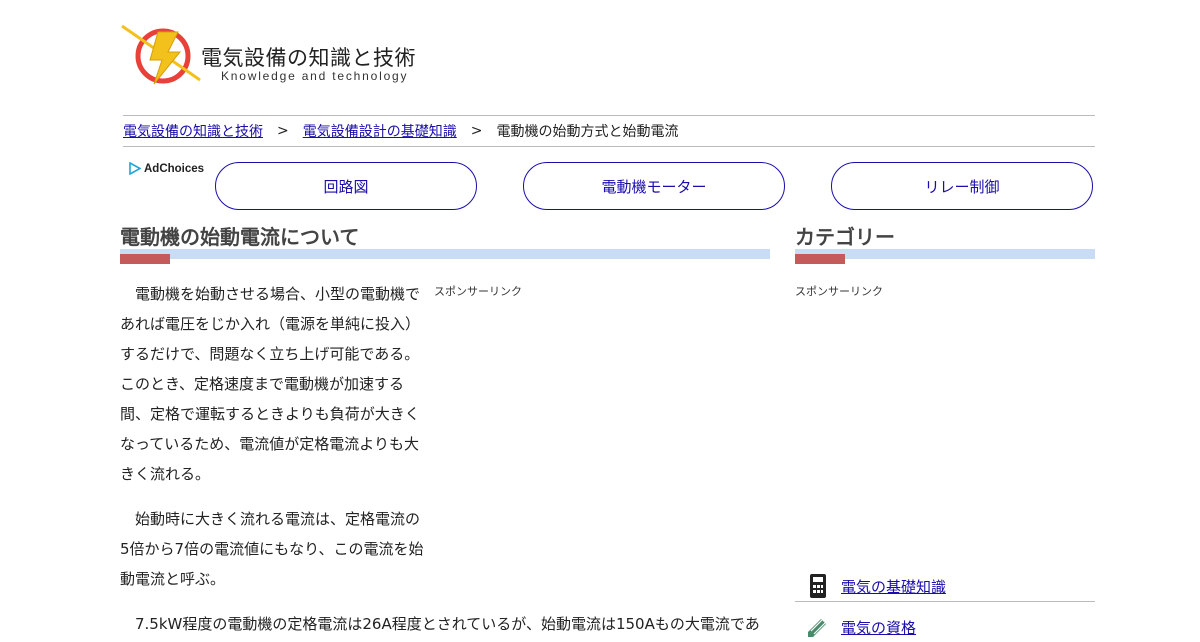  What do you see at coordinates (817, 628) in the screenshot?
I see `pencil-icon` at bounding box center [817, 628].